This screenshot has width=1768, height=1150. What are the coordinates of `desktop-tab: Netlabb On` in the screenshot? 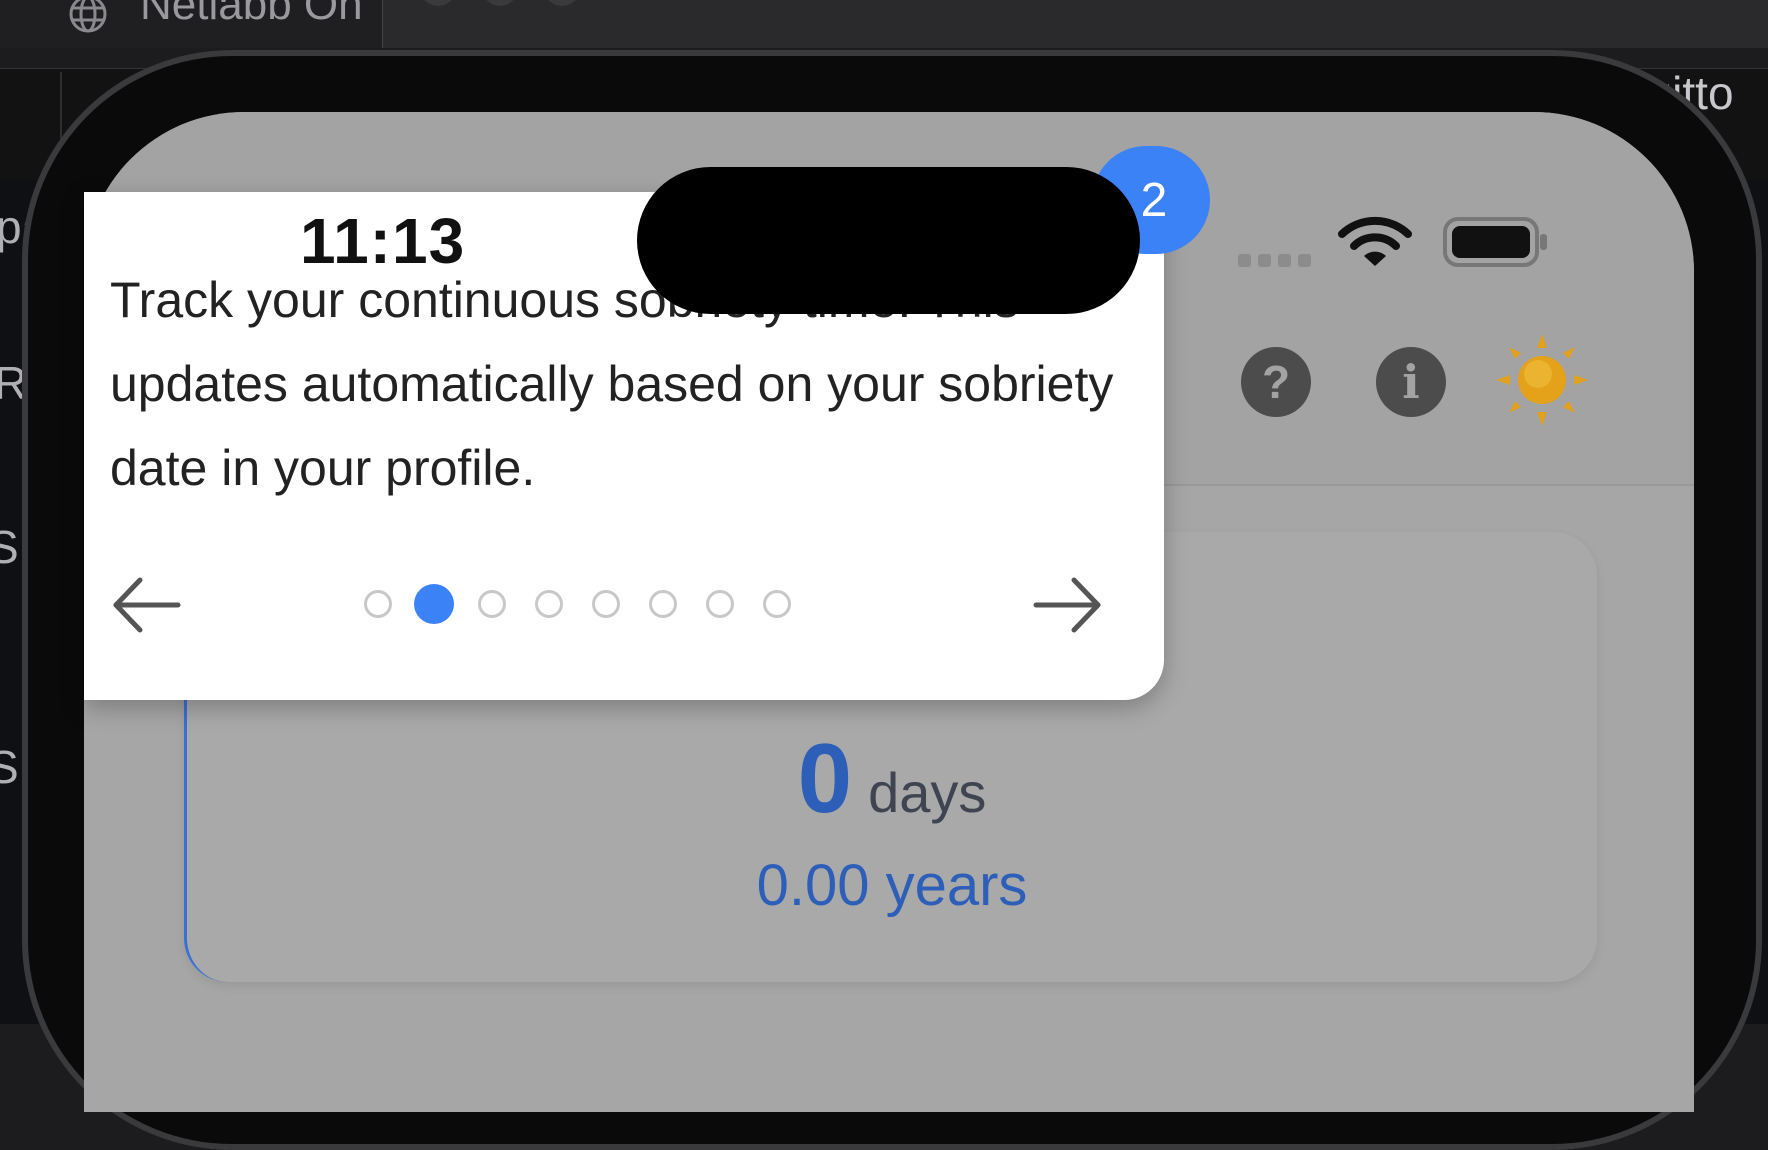 It's located at (191, 24).